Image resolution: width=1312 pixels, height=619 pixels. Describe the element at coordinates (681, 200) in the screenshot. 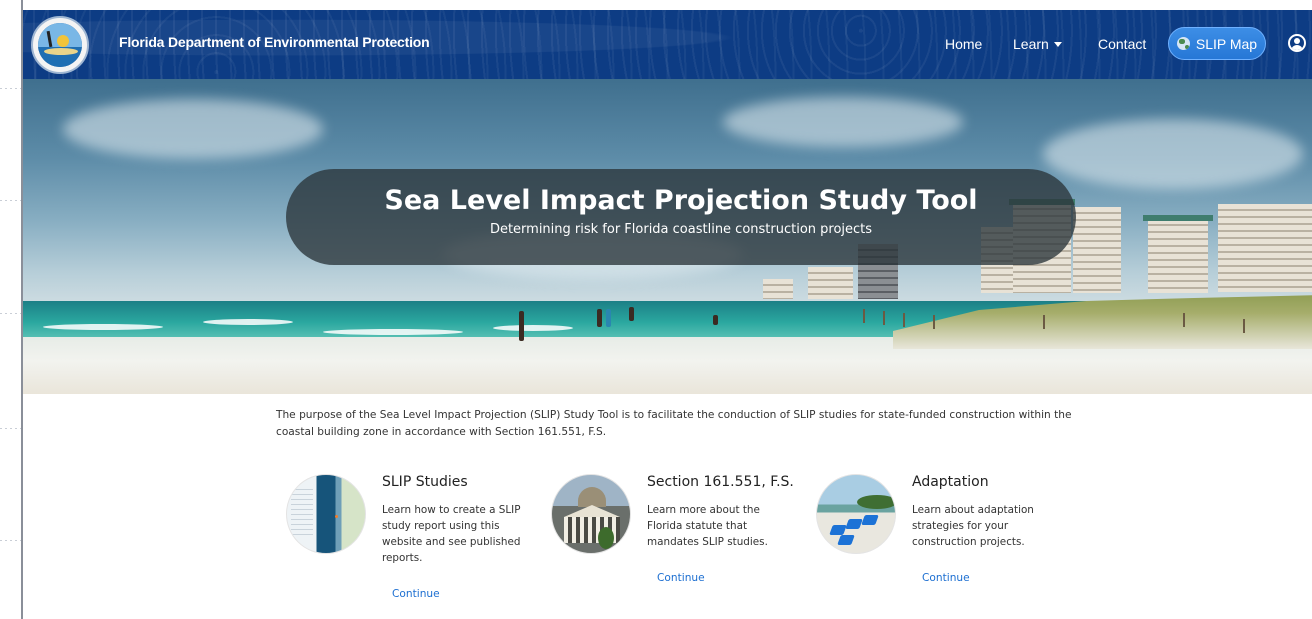

I see `hero-title: Sea Level Impact Projection Study Tool` at that location.